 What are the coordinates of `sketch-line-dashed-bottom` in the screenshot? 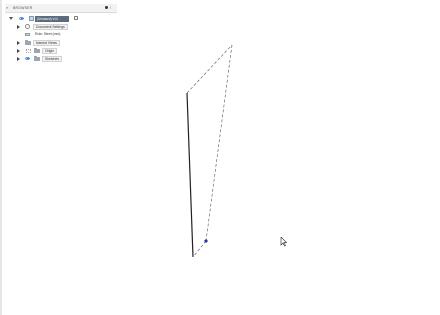 It's located at (199, 249).